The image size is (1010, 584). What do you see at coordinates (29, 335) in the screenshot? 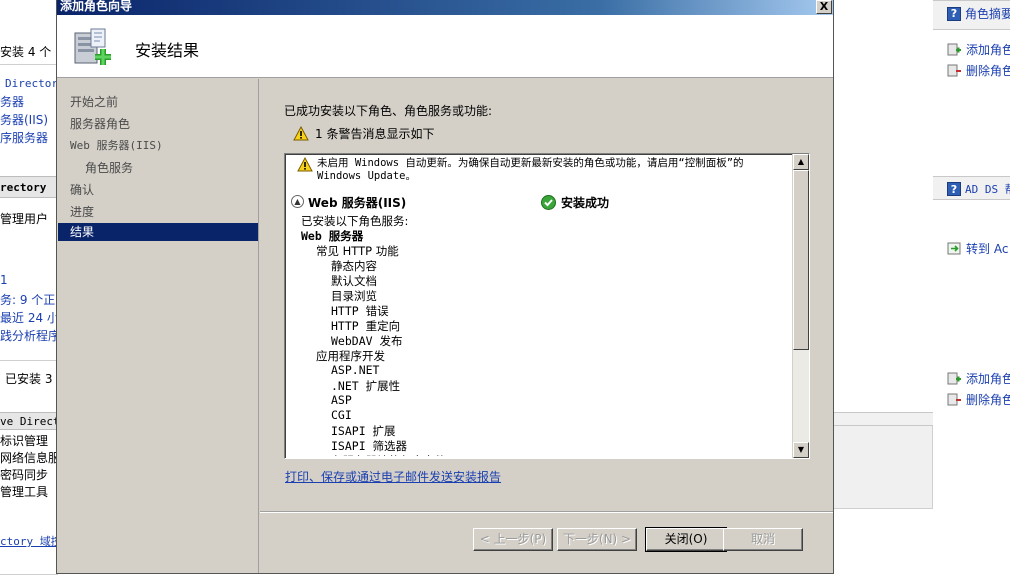
I see `bg-bpa: 践分析程序` at bounding box center [29, 335].